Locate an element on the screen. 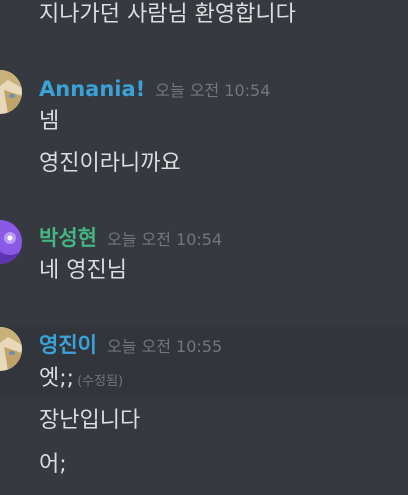 The height and width of the screenshot is (495, 408). message-line: 영진이라니까요 is located at coordinates (110, 163).